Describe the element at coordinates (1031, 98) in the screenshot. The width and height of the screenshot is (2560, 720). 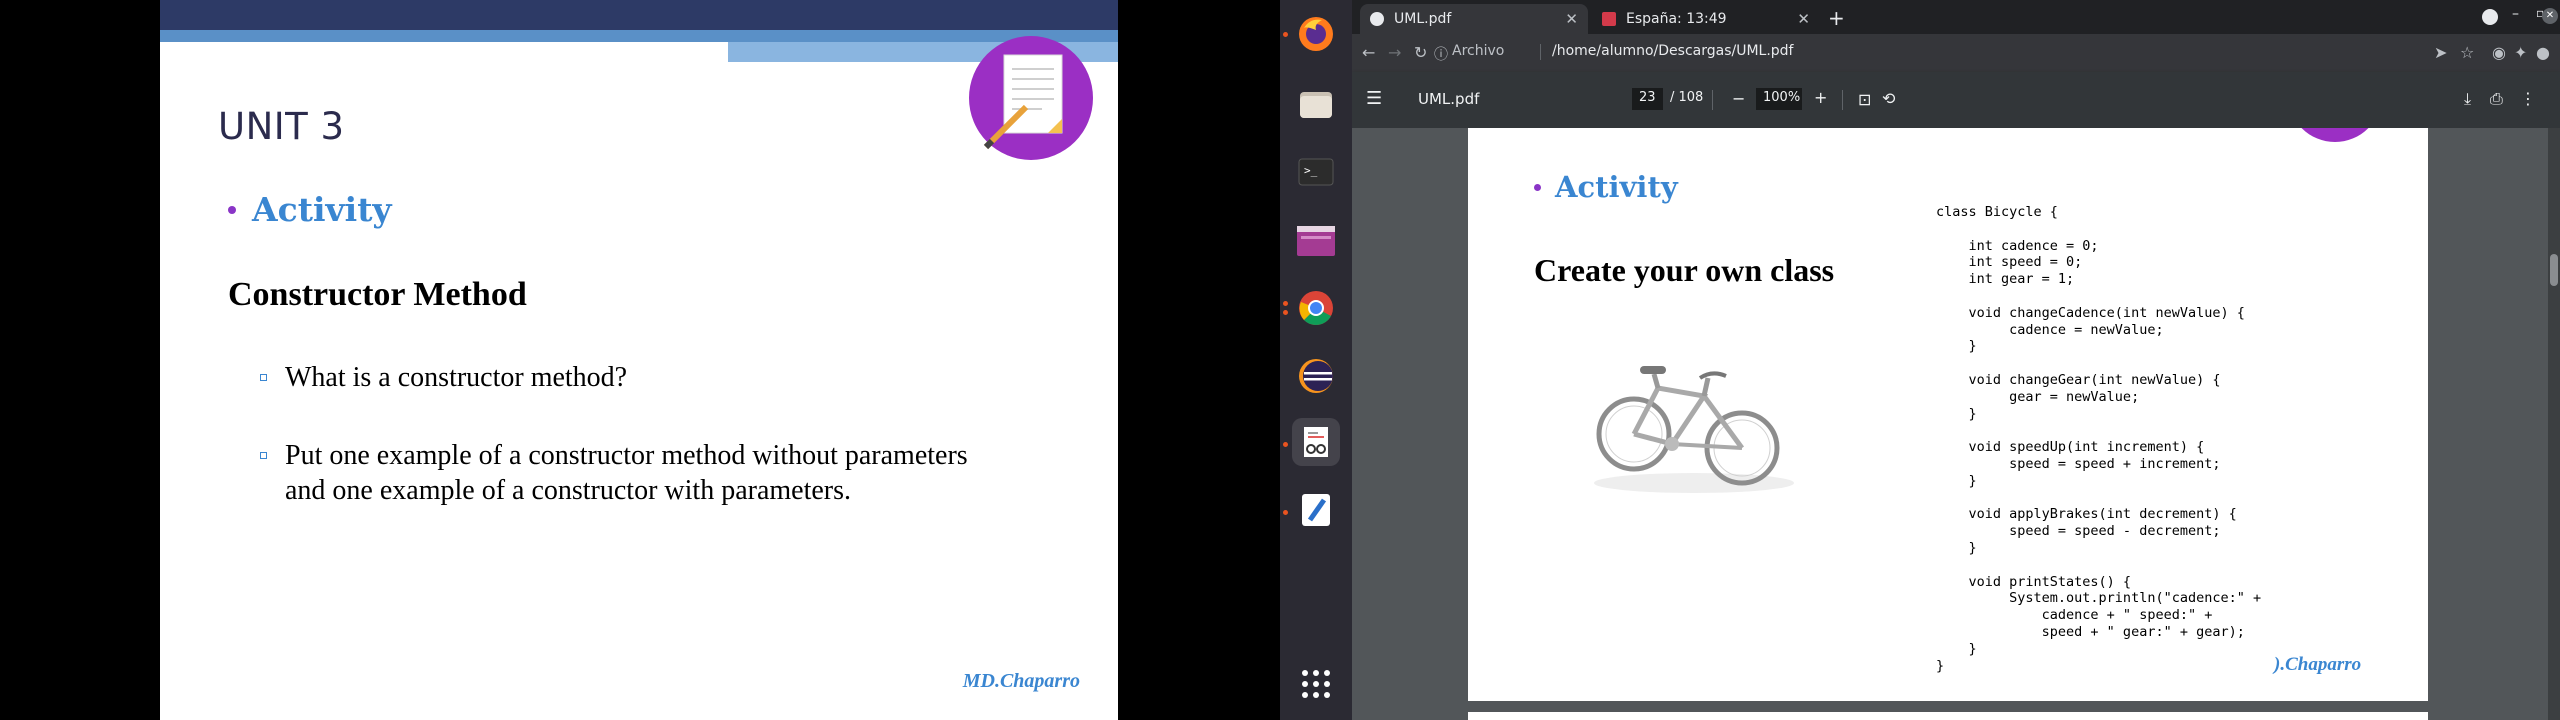
I see `document-edit-icon` at that location.